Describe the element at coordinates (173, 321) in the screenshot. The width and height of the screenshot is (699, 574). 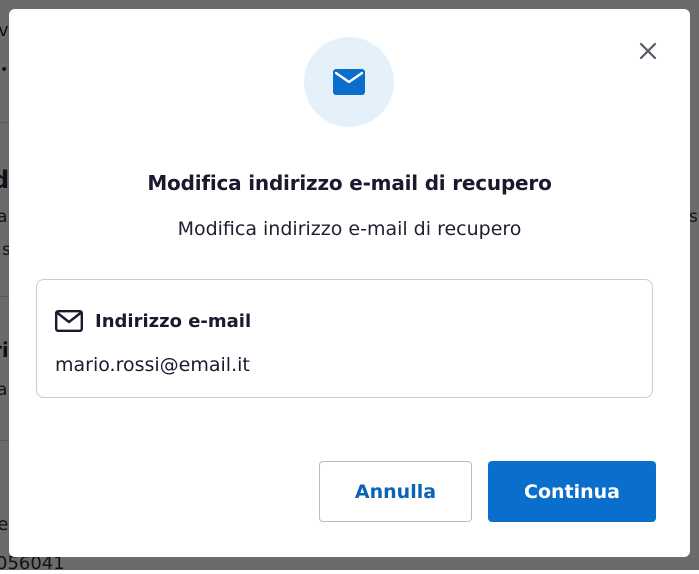
I see `email-field-label: Indirizzo e-mail` at that location.